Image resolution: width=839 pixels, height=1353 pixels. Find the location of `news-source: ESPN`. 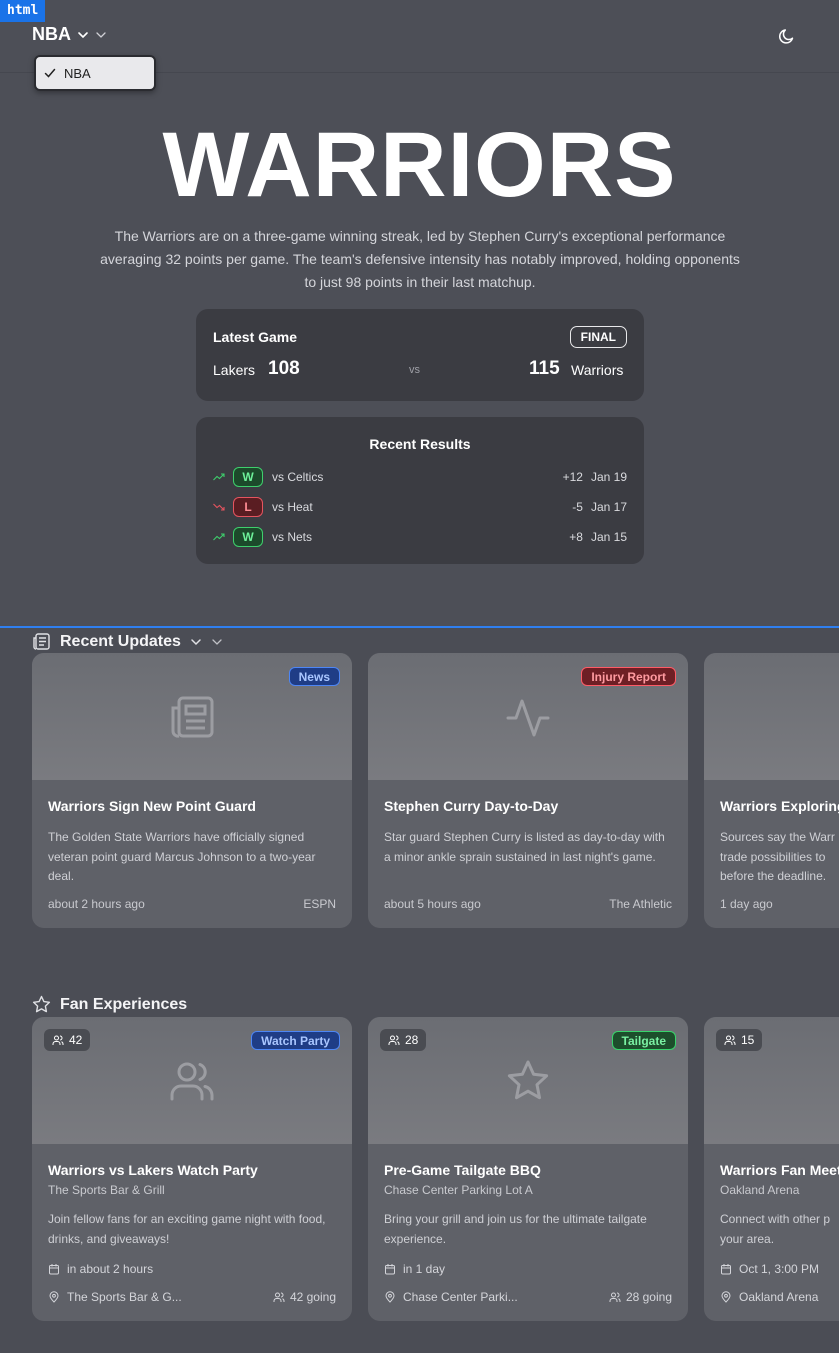

news-source: ESPN is located at coordinates (319, 904).